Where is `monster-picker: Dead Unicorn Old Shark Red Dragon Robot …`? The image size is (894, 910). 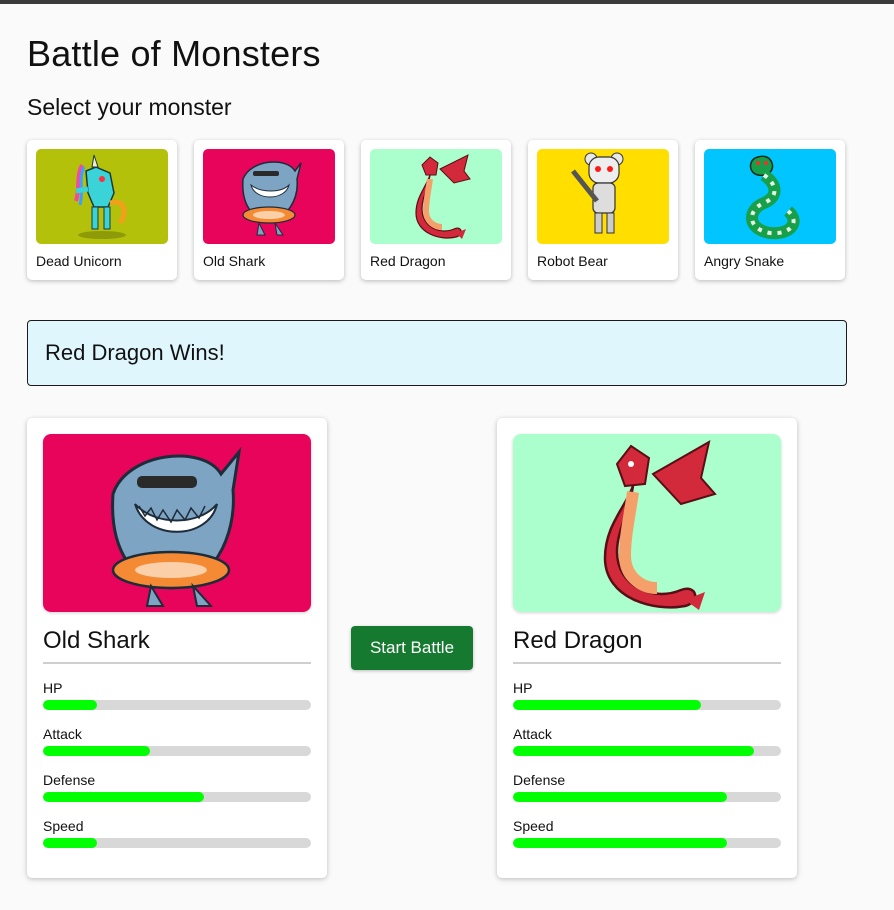
monster-picker: Dead Unicorn Old Shark Red Dragon Robot … is located at coordinates (436, 210).